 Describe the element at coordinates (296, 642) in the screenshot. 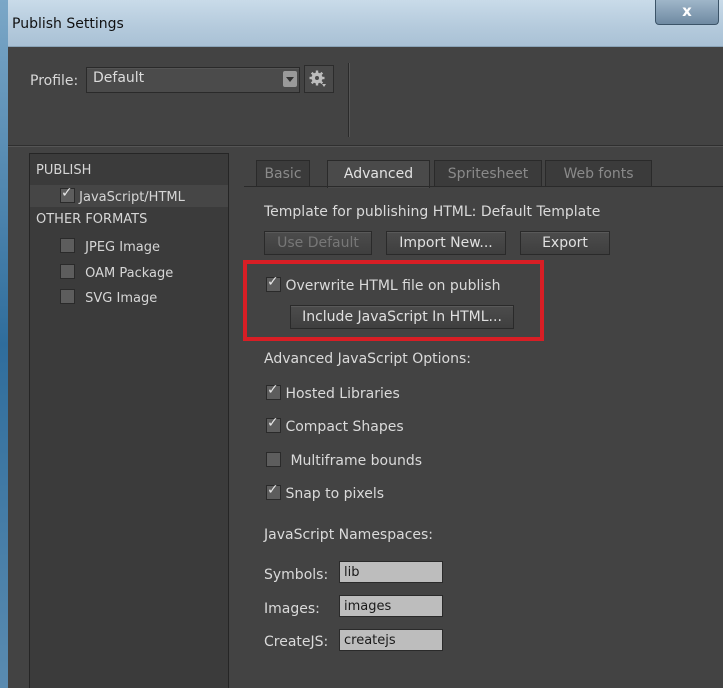

I see `namespace-label-createjs: CreateJS:` at that location.